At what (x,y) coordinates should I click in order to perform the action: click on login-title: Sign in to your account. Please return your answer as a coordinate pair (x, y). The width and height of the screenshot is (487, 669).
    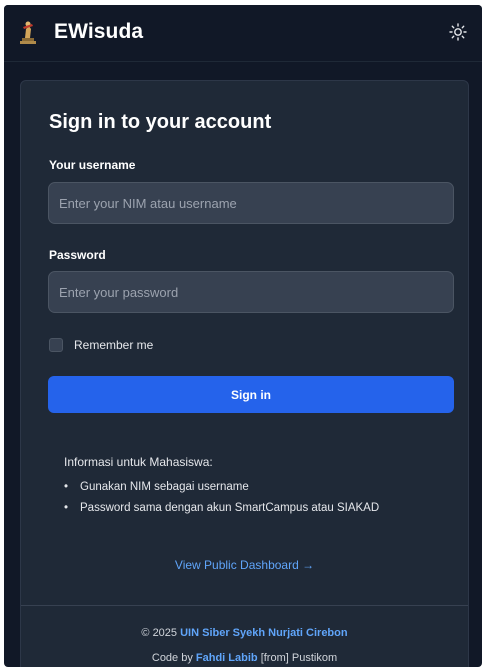
    Looking at the image, I should click on (160, 122).